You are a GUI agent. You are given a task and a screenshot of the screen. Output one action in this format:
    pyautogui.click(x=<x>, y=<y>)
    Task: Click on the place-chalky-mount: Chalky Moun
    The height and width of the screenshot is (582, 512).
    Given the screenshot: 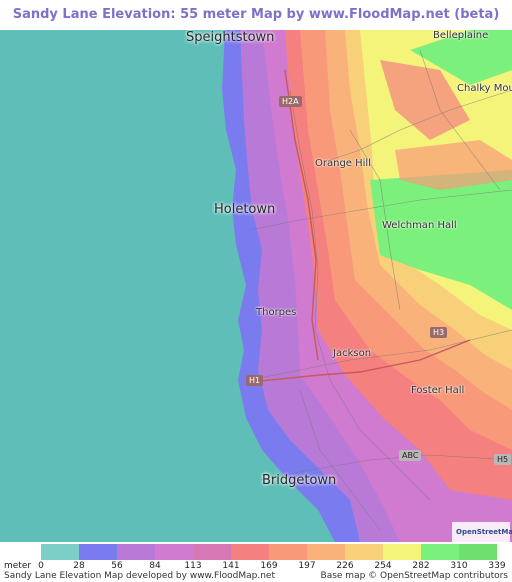 What is the action you would take?
    pyautogui.click(x=484, y=88)
    